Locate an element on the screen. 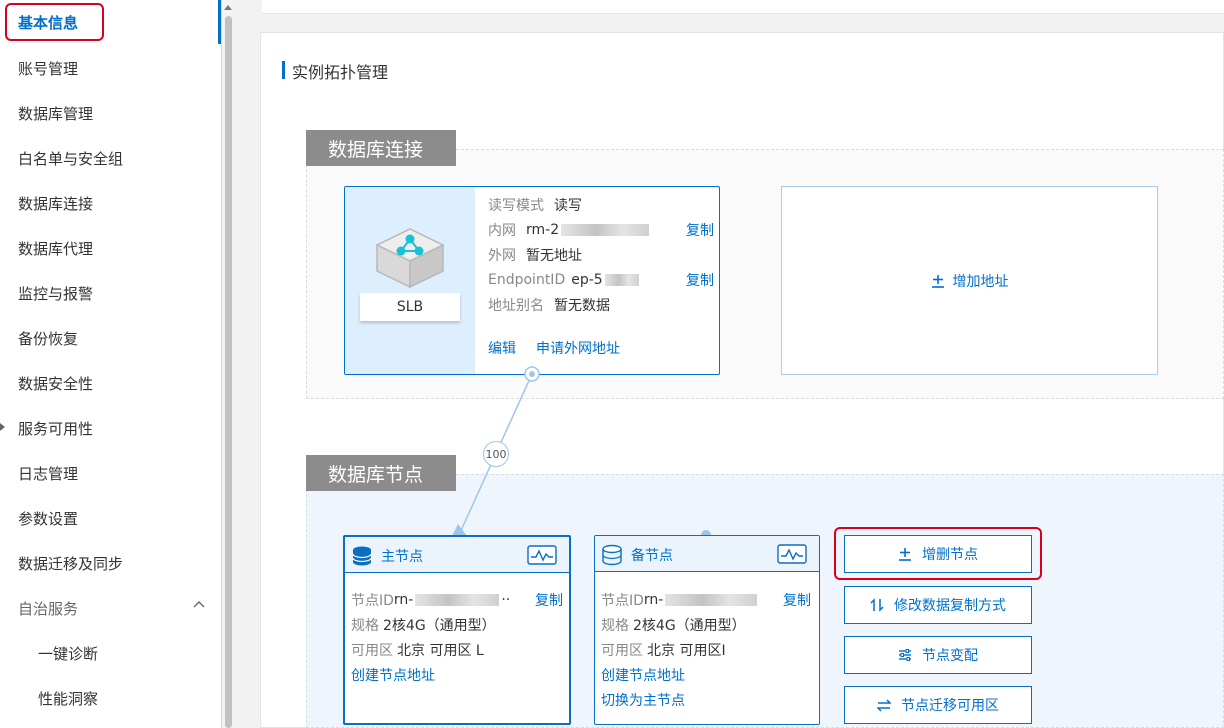  sidebar-item-diagnosis: 一键诊断 is located at coordinates (110, 653).